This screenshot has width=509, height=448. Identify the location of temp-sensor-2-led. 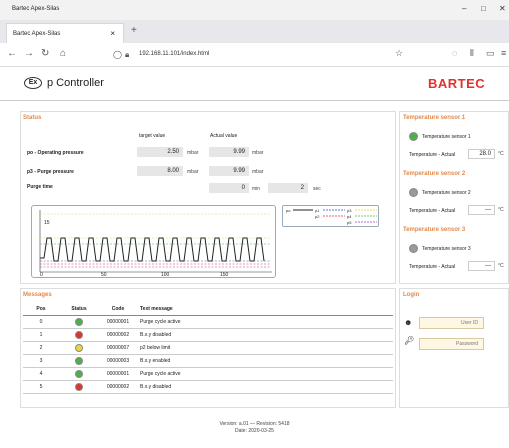
(413, 192).